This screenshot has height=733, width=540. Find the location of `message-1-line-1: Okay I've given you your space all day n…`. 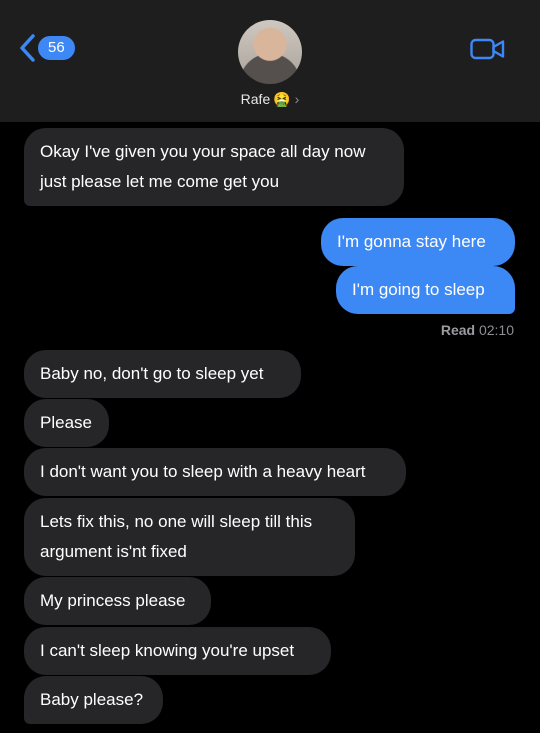

message-1-line-1: Okay I've given you your space all day n… is located at coordinates (203, 151).